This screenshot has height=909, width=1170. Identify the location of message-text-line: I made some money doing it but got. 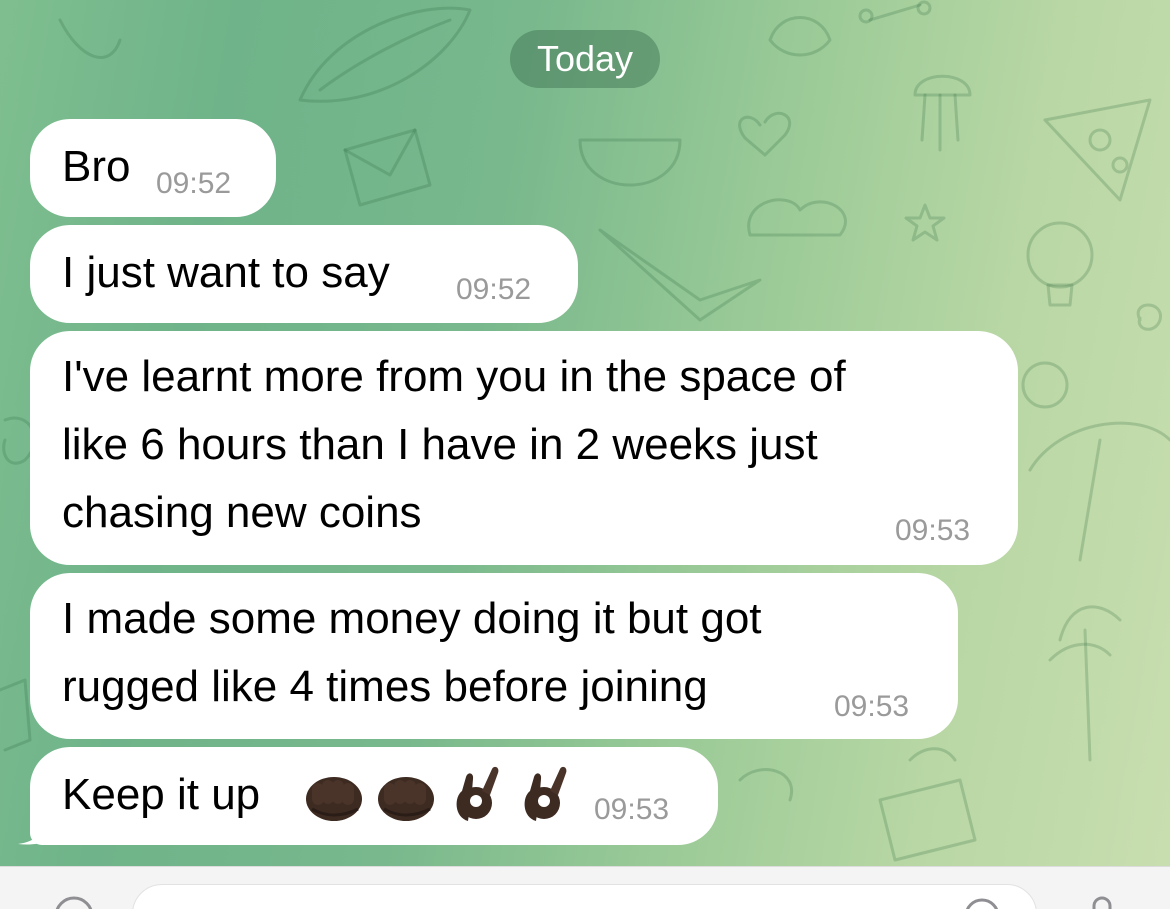
(412, 618).